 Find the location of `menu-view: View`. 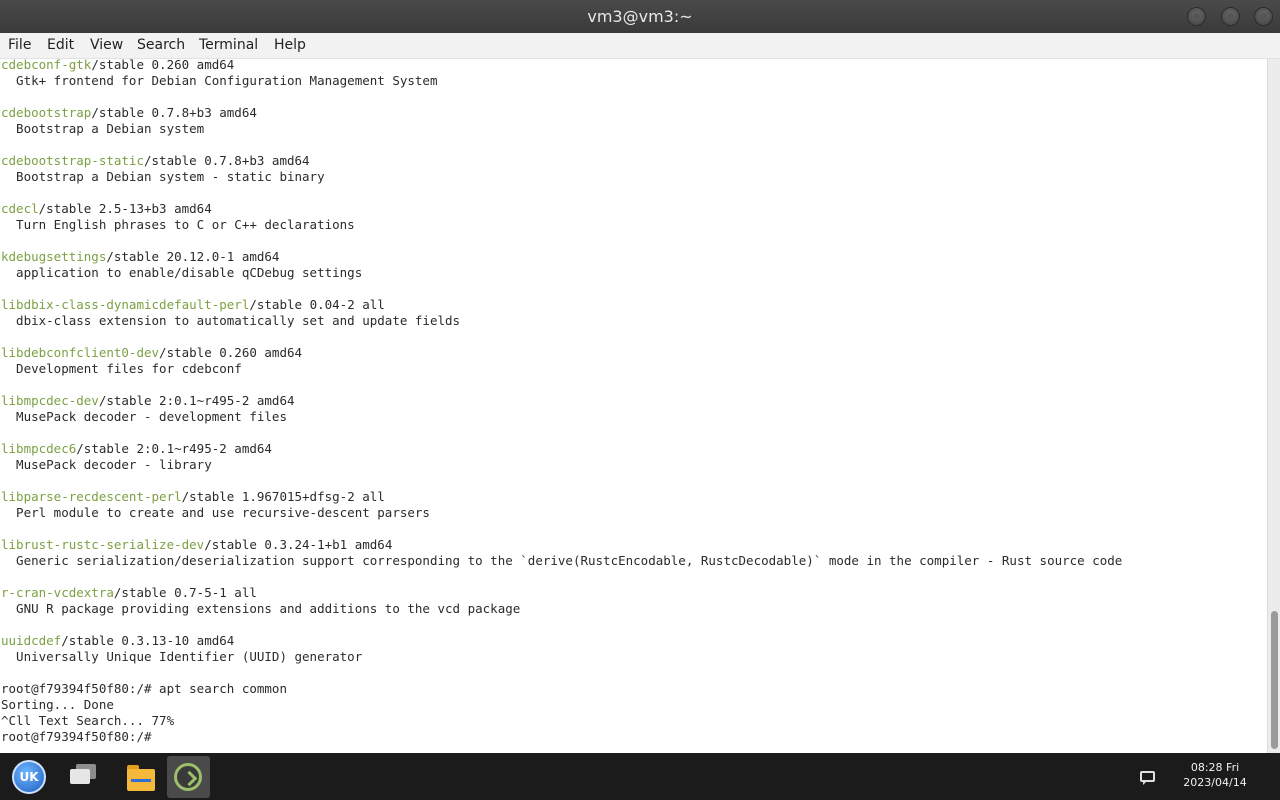

menu-view: View is located at coordinates (106, 45).